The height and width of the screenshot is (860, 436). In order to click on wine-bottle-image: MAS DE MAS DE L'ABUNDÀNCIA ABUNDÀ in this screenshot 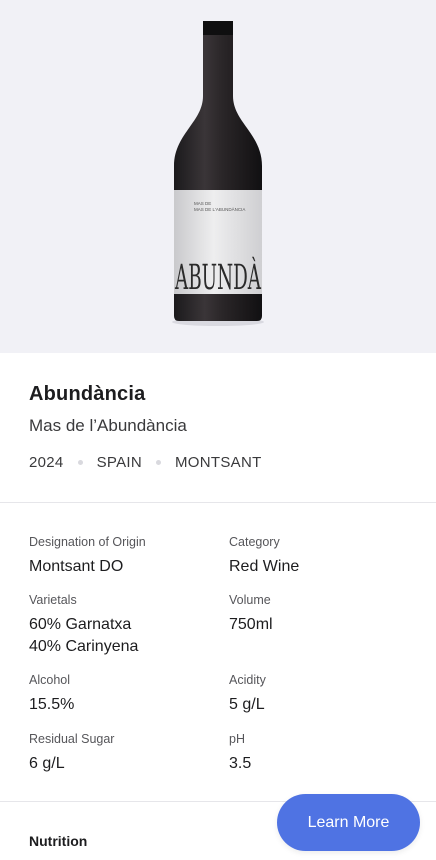, I will do `click(218, 173)`.